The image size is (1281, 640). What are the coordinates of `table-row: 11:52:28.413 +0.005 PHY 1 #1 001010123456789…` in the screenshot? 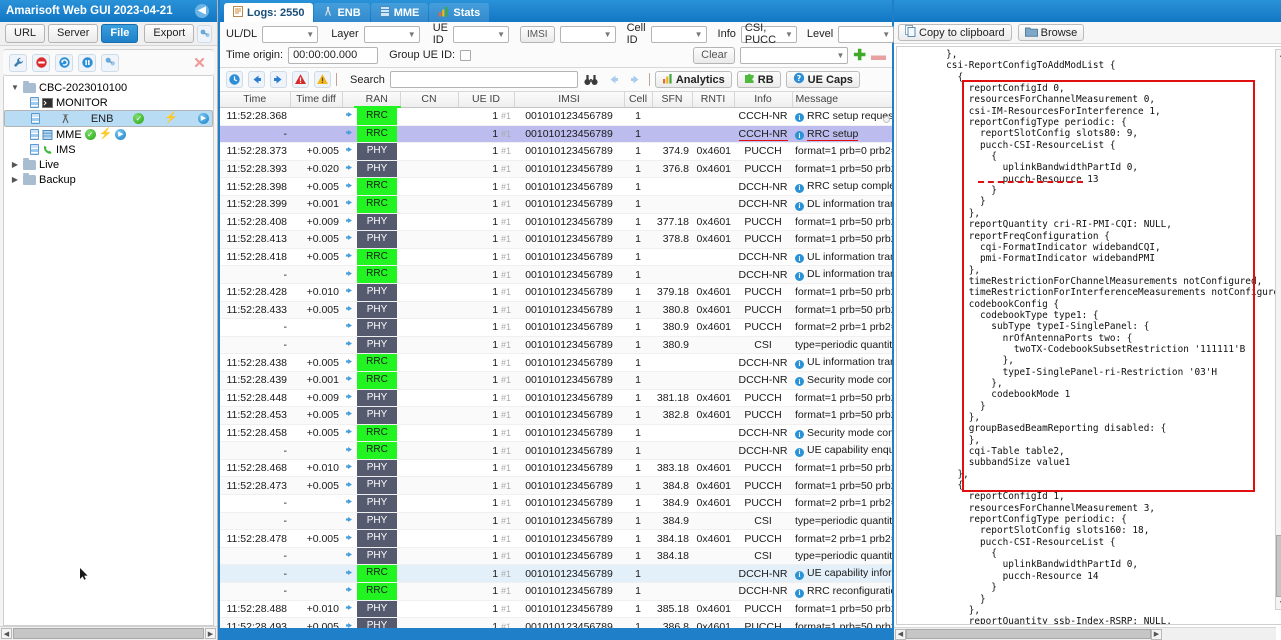 It's located at (556, 239).